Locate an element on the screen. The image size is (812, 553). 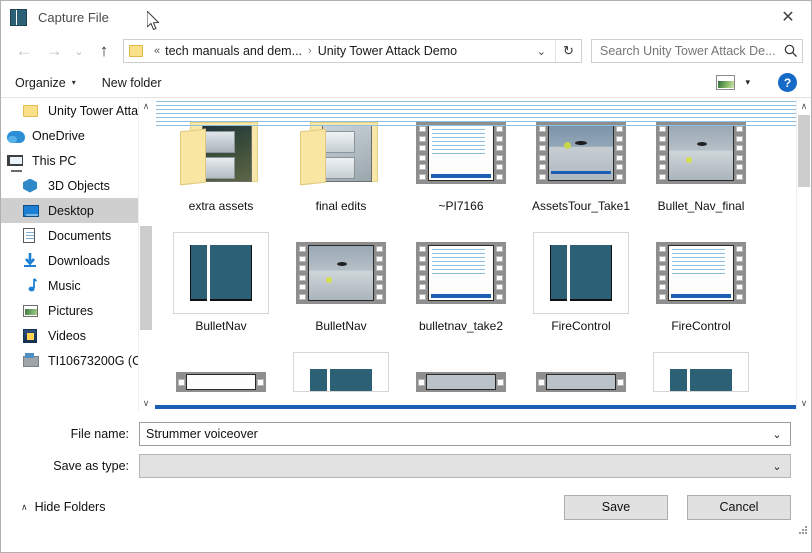
sidebar-scrollbar: ∧ ∨ is located at coordinates (145, 254).